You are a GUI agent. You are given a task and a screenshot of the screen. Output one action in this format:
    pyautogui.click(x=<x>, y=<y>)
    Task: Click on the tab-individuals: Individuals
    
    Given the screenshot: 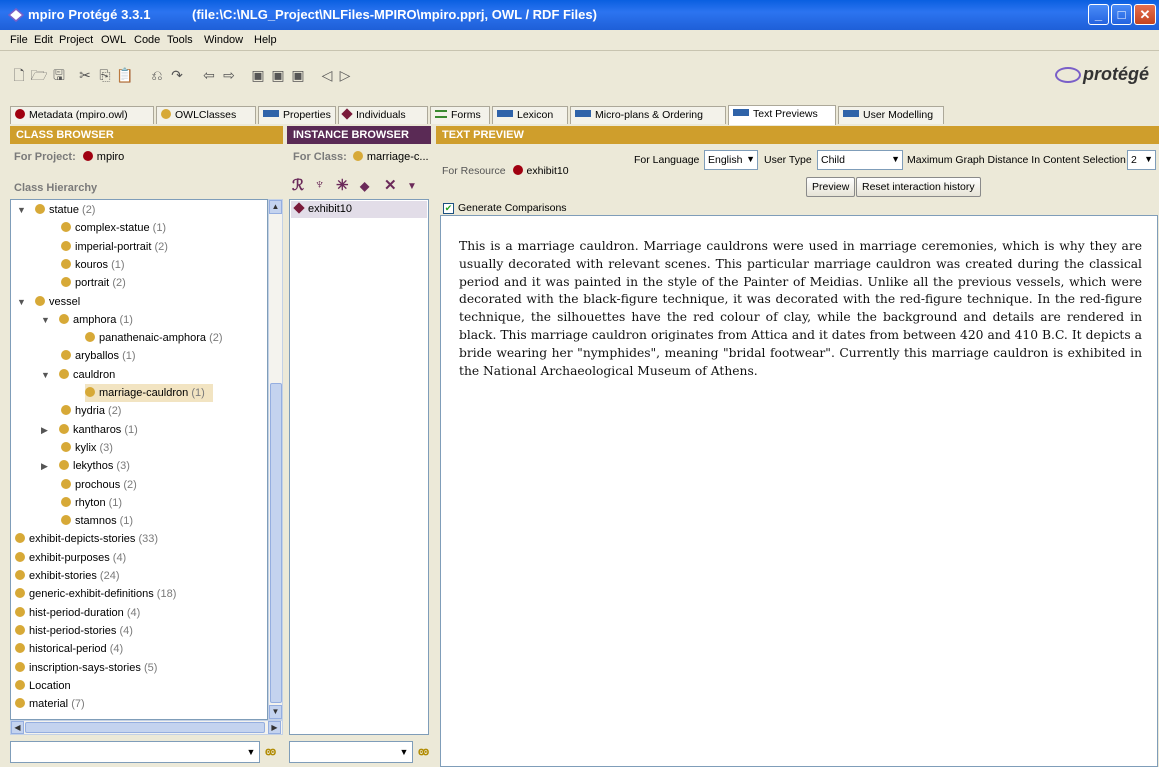 What is the action you would take?
    pyautogui.click(x=383, y=115)
    